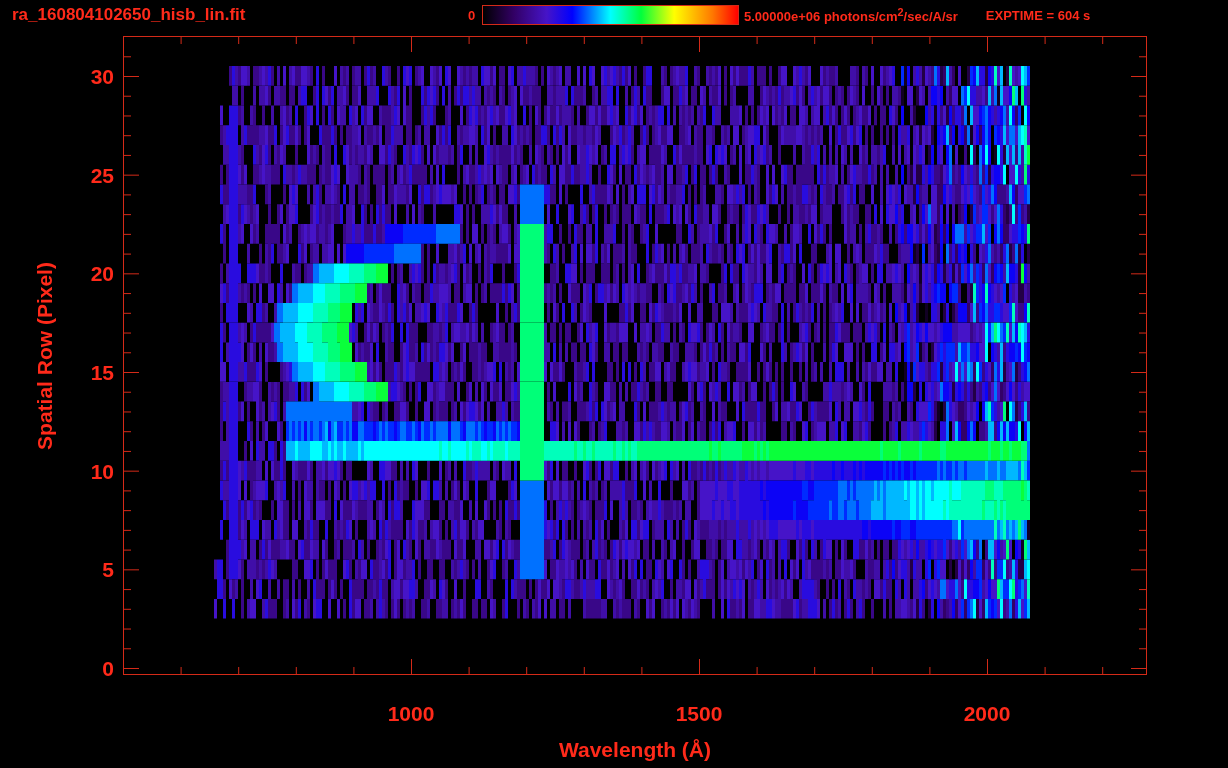 The image size is (1228, 768). What do you see at coordinates (102, 471) in the screenshot?
I see `axis-tick-label: 10` at bounding box center [102, 471].